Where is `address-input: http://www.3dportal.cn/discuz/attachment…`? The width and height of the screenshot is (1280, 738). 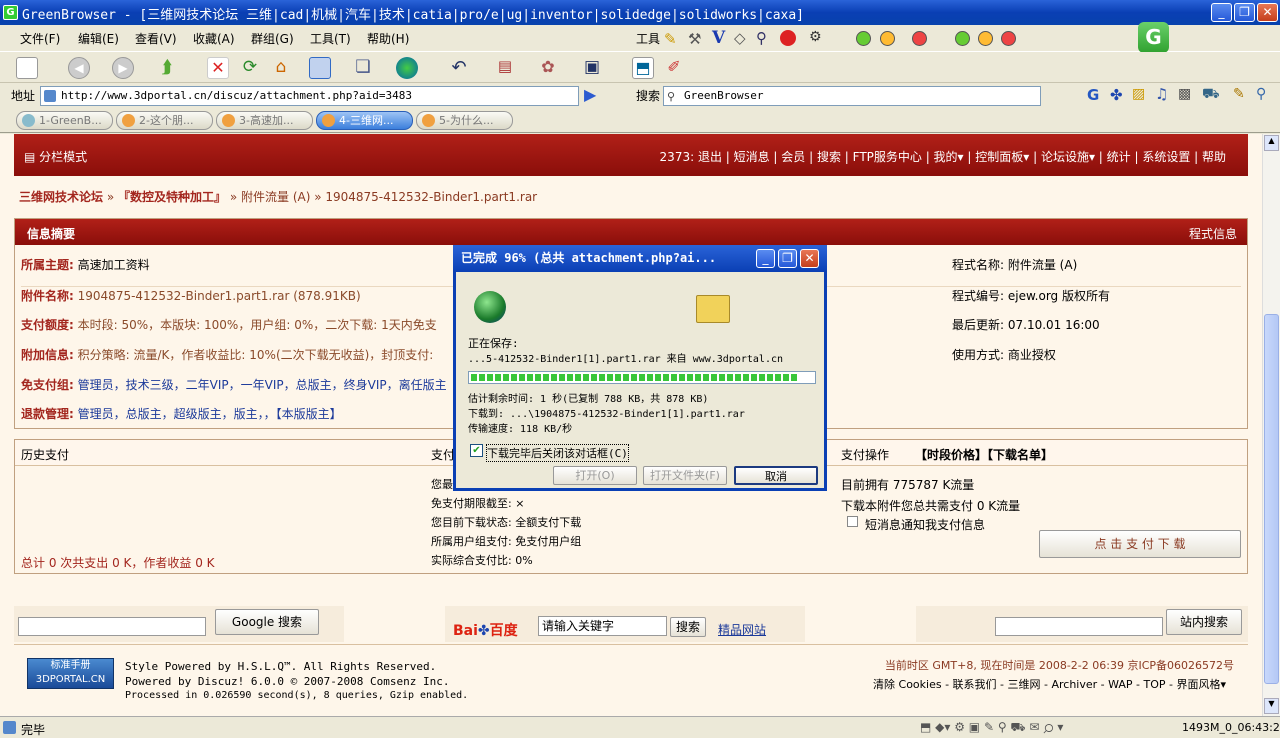
address-input: http://www.3dportal.cn/discuz/attachment… is located at coordinates (309, 96).